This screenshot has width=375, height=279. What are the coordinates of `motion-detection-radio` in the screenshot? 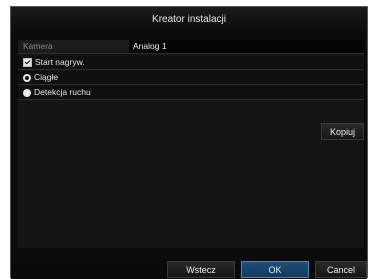 It's located at (27, 92).